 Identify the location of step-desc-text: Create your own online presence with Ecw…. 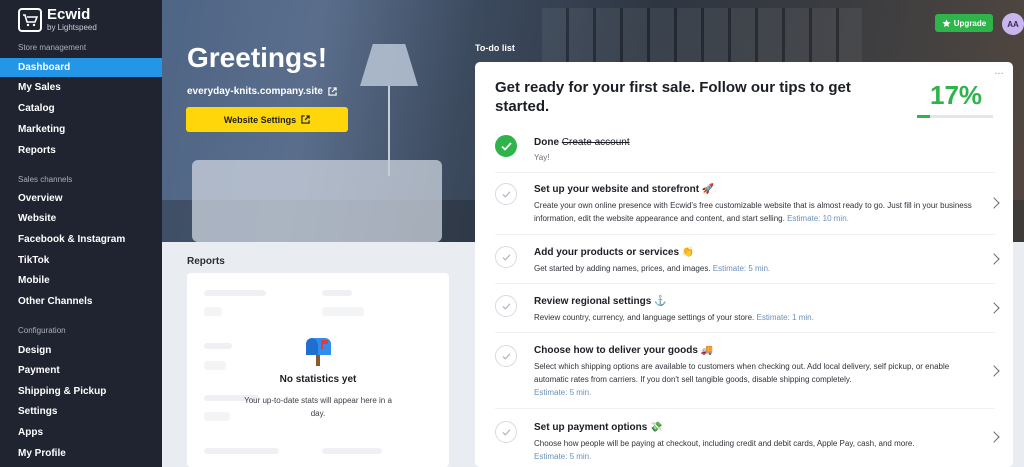
(753, 212).